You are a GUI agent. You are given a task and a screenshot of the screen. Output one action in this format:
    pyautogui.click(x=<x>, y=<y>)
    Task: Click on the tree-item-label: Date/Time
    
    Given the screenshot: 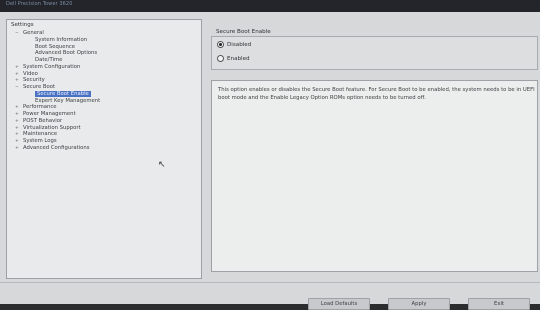 What is the action you would take?
    pyautogui.click(x=49, y=60)
    